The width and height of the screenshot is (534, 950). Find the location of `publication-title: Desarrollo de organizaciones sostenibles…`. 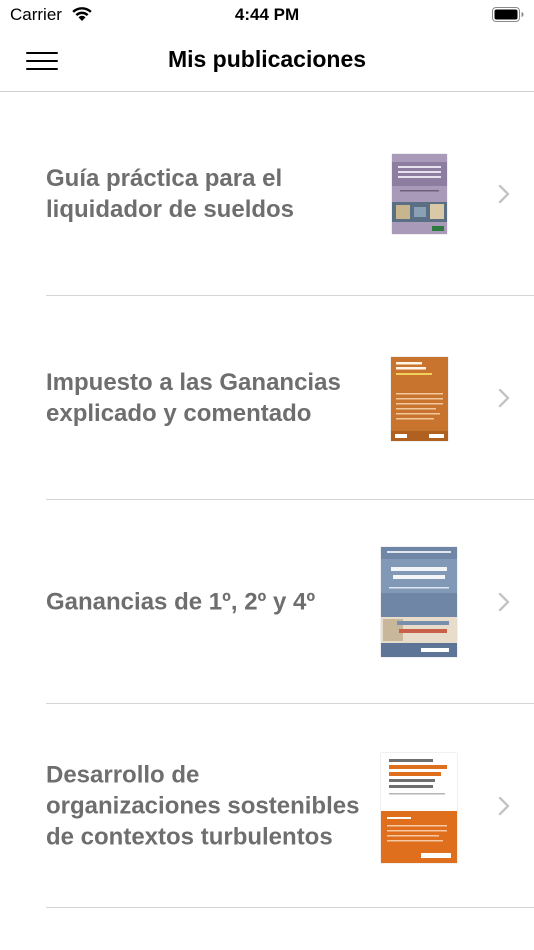

publication-title: Desarrollo de organizaciones sostenibles… is located at coordinates (203, 806).